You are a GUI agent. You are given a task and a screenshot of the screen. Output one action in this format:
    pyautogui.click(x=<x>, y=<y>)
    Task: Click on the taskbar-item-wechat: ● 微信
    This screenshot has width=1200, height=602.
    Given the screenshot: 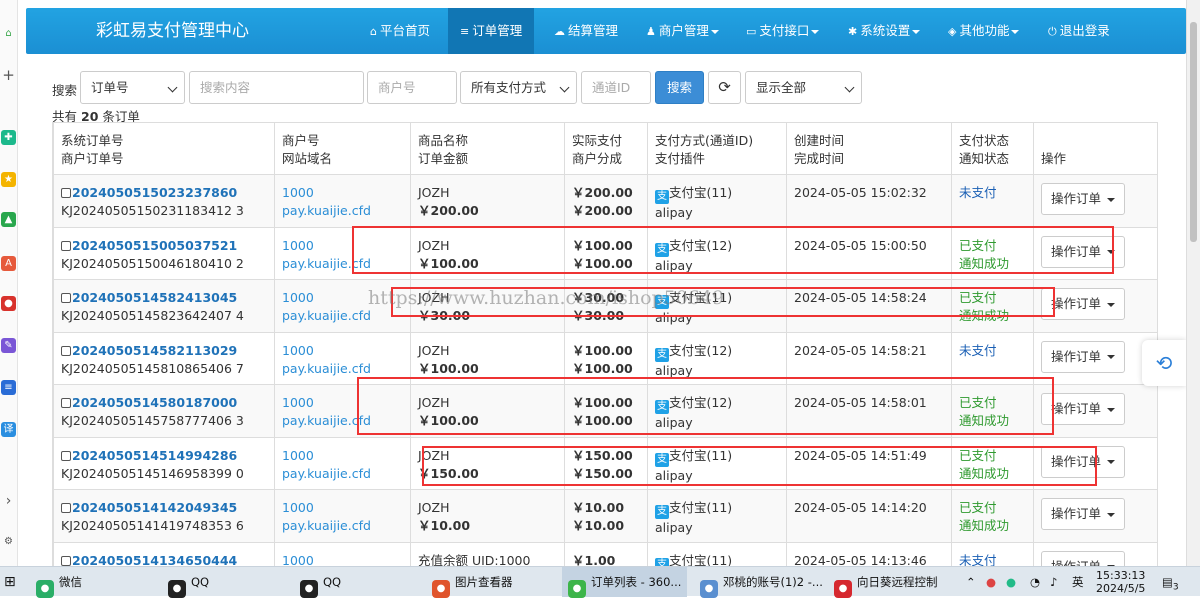 What is the action you would take?
    pyautogui.click(x=59, y=582)
    